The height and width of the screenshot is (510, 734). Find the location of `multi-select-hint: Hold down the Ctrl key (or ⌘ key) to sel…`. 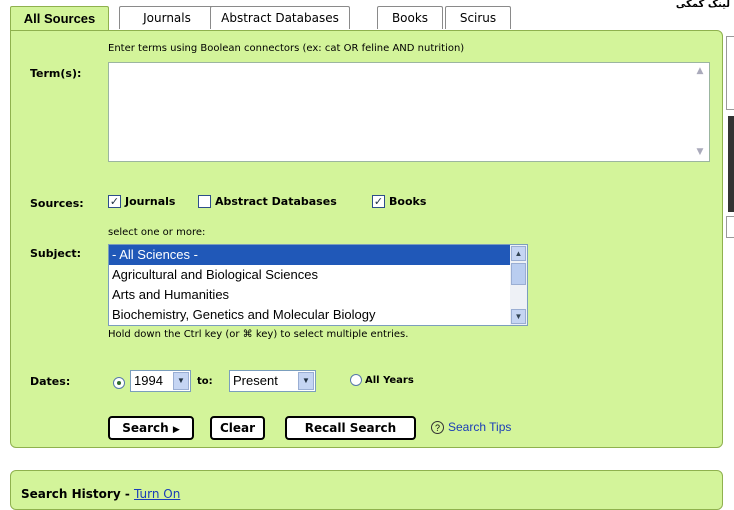

multi-select-hint: Hold down the Ctrl key (or ⌘ key) to sel… is located at coordinates (258, 334).